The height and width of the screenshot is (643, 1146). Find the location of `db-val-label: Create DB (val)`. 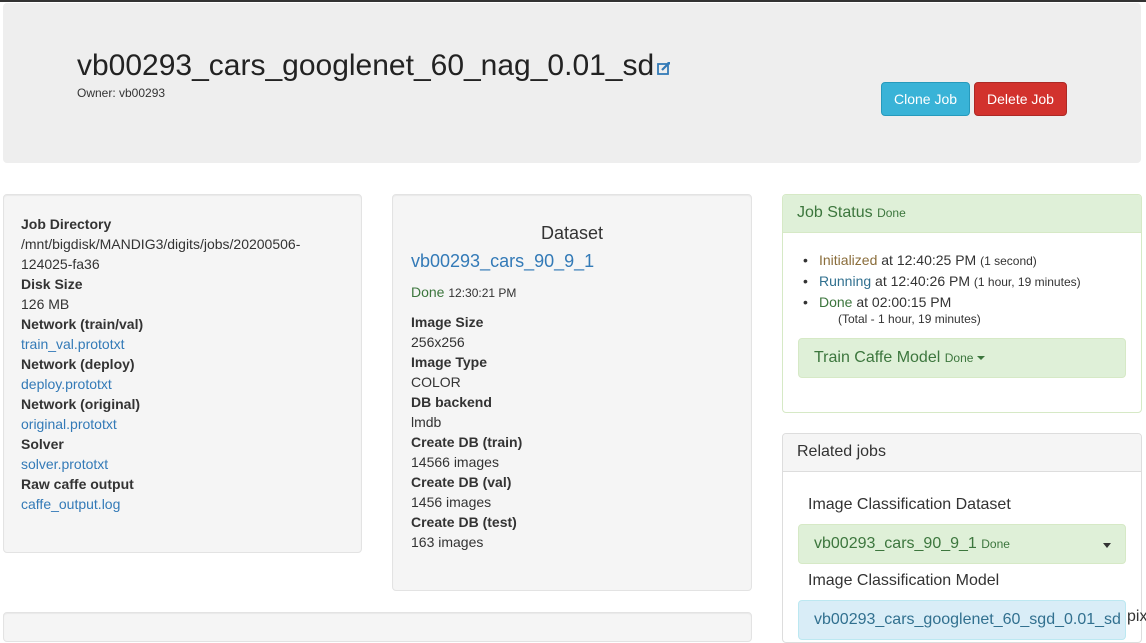

db-val-label: Create DB (val) is located at coordinates (461, 482).